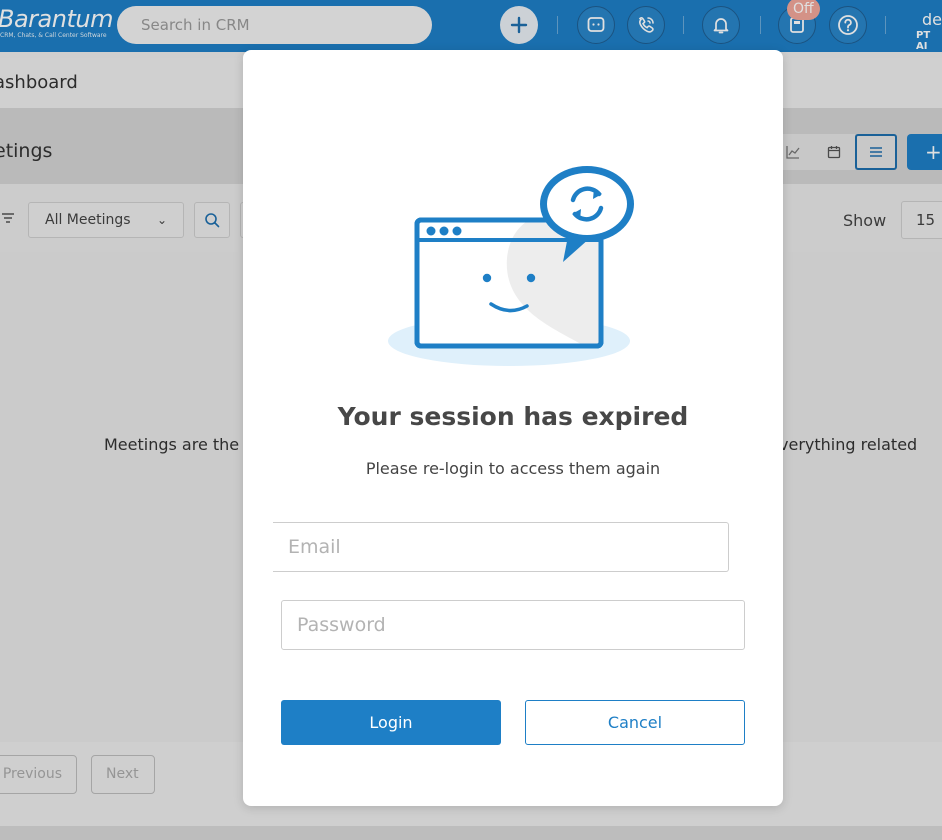  What do you see at coordinates (391, 722) in the screenshot?
I see `login-button: Login` at bounding box center [391, 722].